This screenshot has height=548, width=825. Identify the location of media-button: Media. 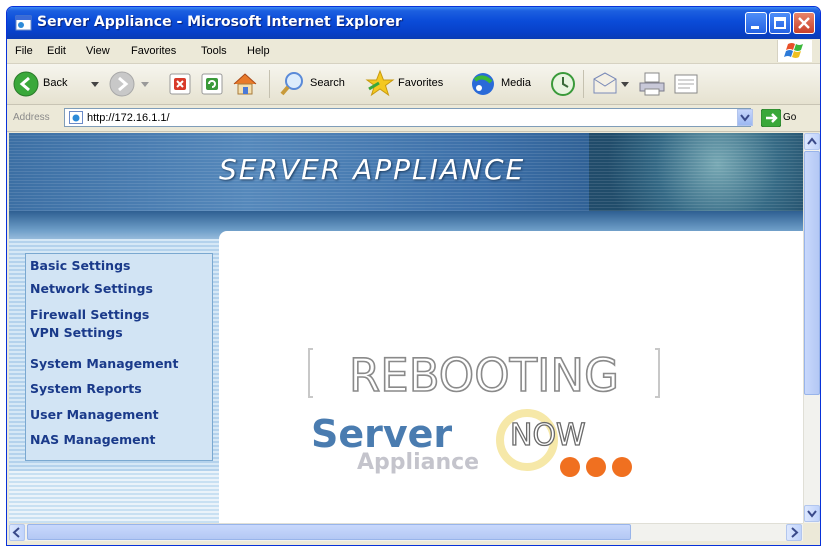
(506, 84).